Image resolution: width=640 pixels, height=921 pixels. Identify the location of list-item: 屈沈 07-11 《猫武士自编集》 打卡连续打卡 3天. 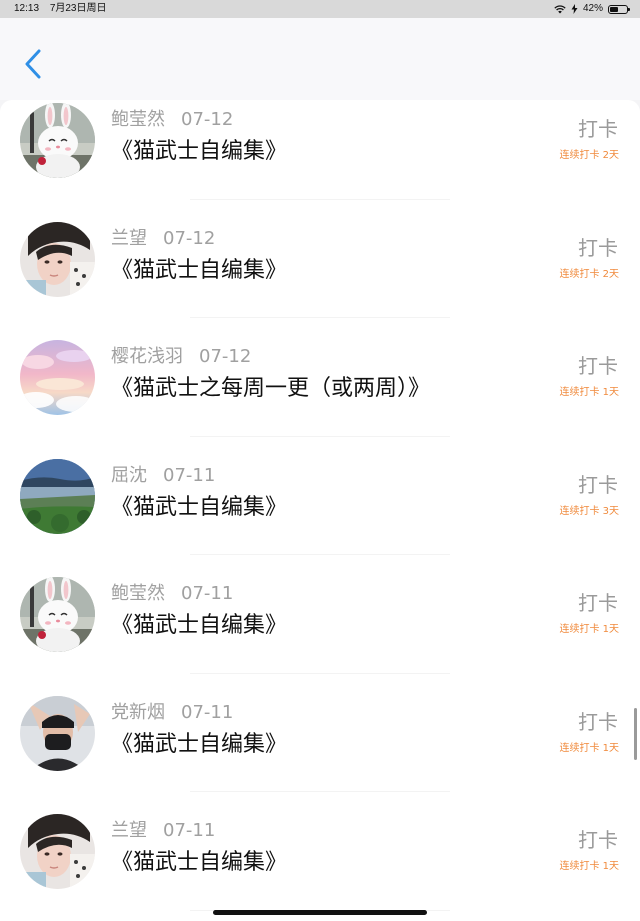
(320, 496).